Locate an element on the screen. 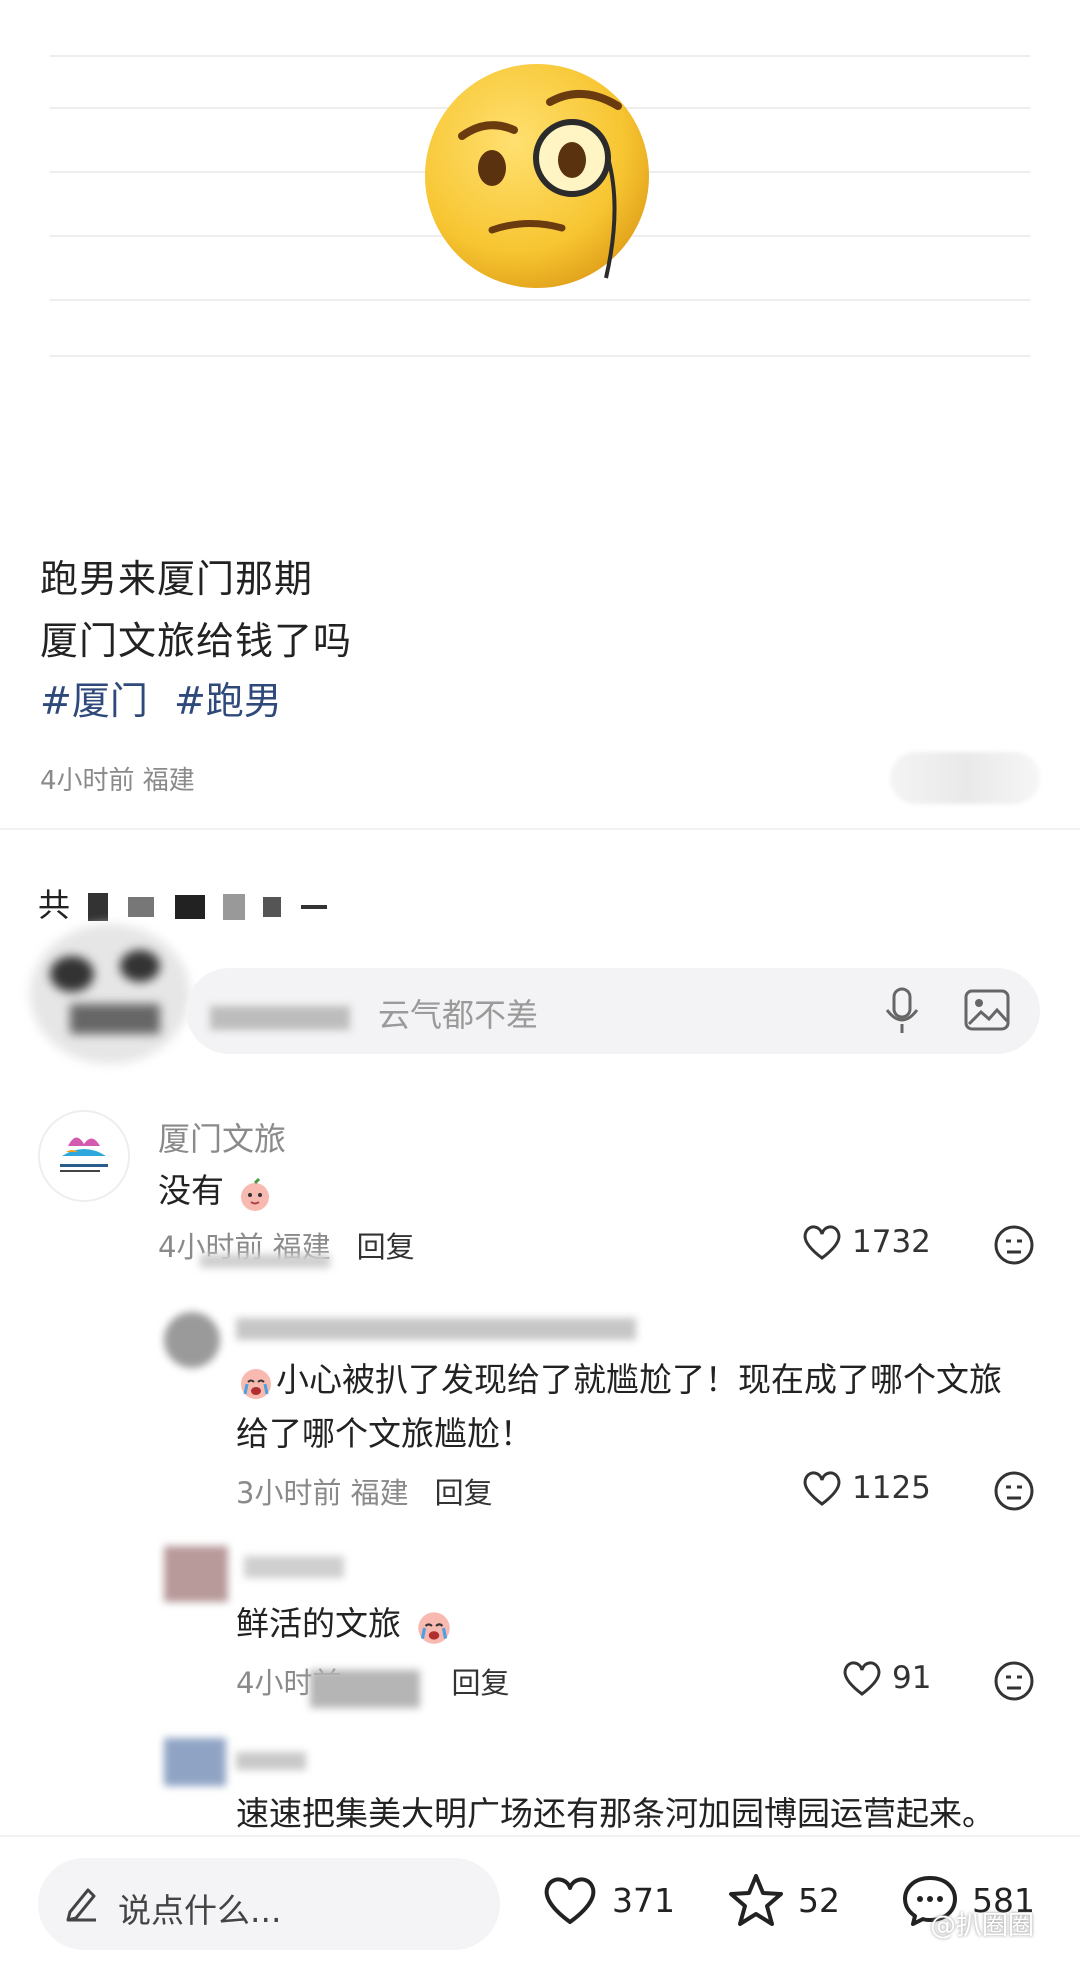 This screenshot has height=1969, width=1080. like-count: 1732 is located at coordinates (891, 1242).